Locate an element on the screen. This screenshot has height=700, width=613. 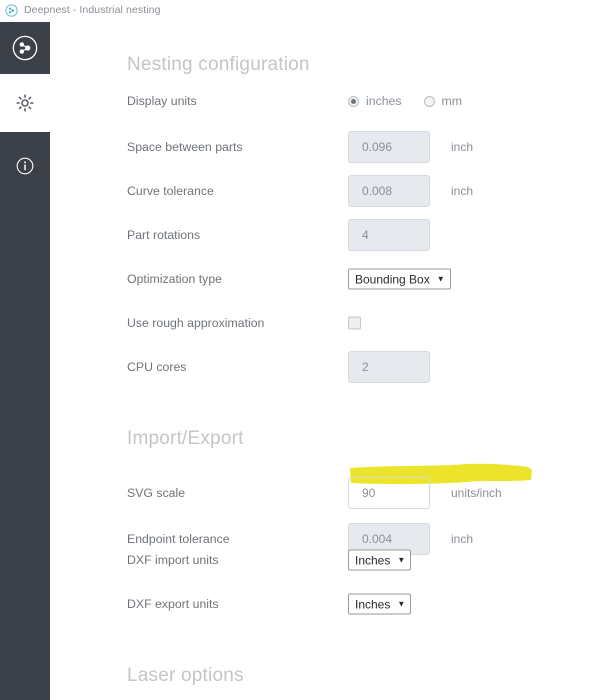
row-optimization-type: Optimization type Bounding Box ▼ is located at coordinates (331, 279).